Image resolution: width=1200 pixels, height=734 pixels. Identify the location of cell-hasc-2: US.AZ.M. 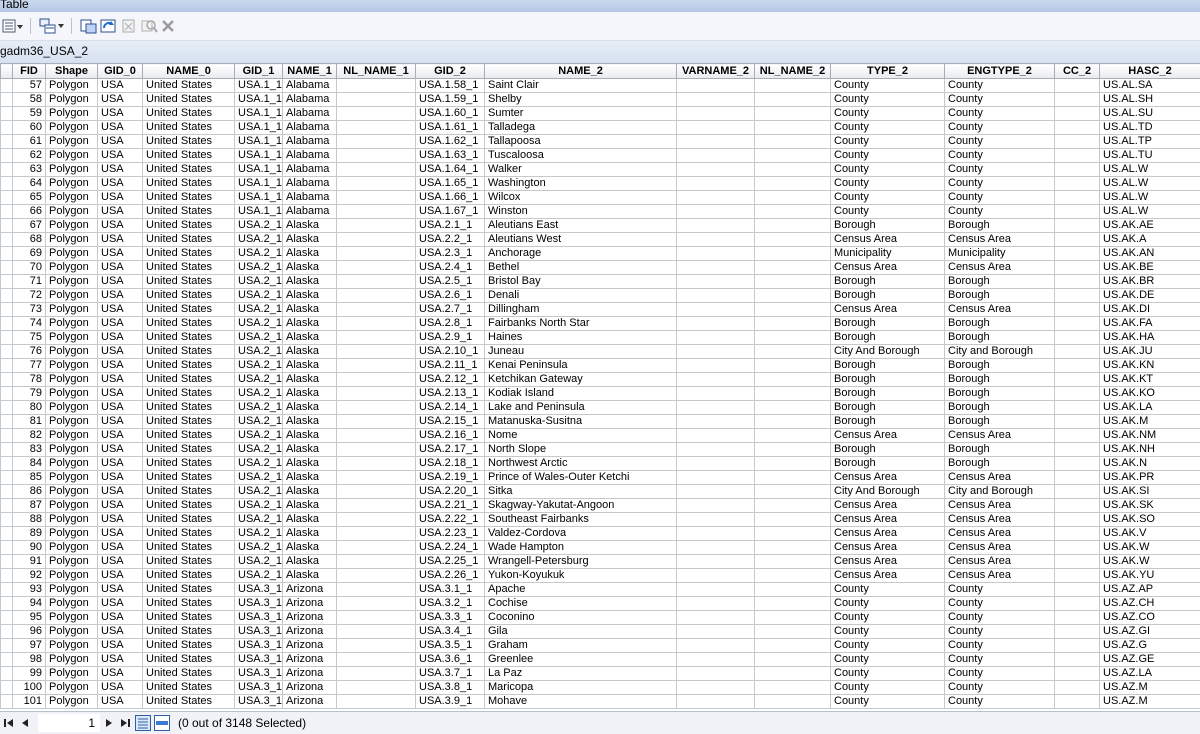
(1150, 688).